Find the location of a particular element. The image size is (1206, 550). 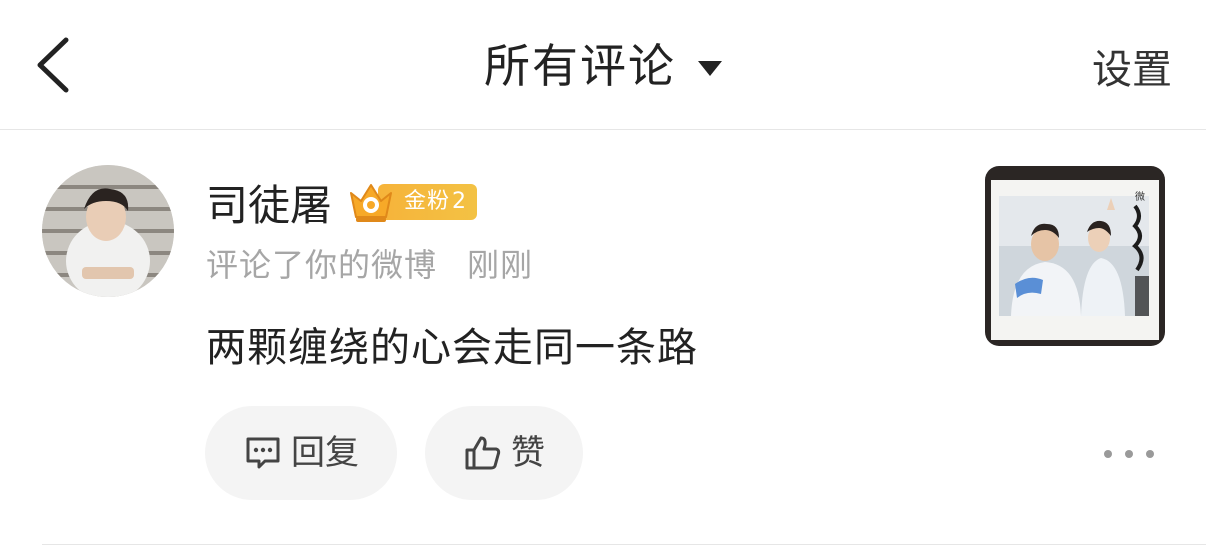

reply-button: 回复 is located at coordinates (301, 453).